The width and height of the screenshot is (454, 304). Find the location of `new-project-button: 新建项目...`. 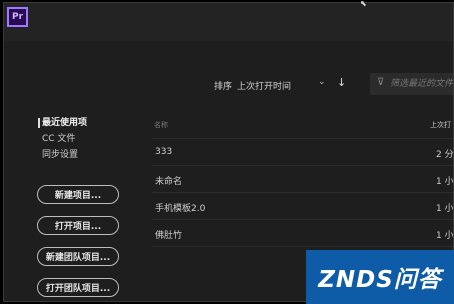

new-project-button: 新建项目... is located at coordinates (78, 194).